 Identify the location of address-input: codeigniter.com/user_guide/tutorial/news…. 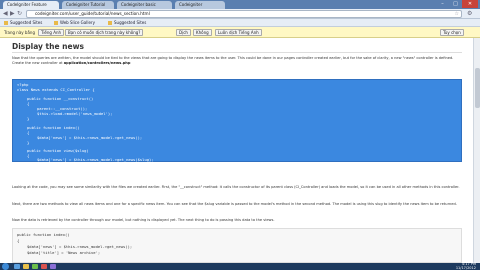
(244, 14).